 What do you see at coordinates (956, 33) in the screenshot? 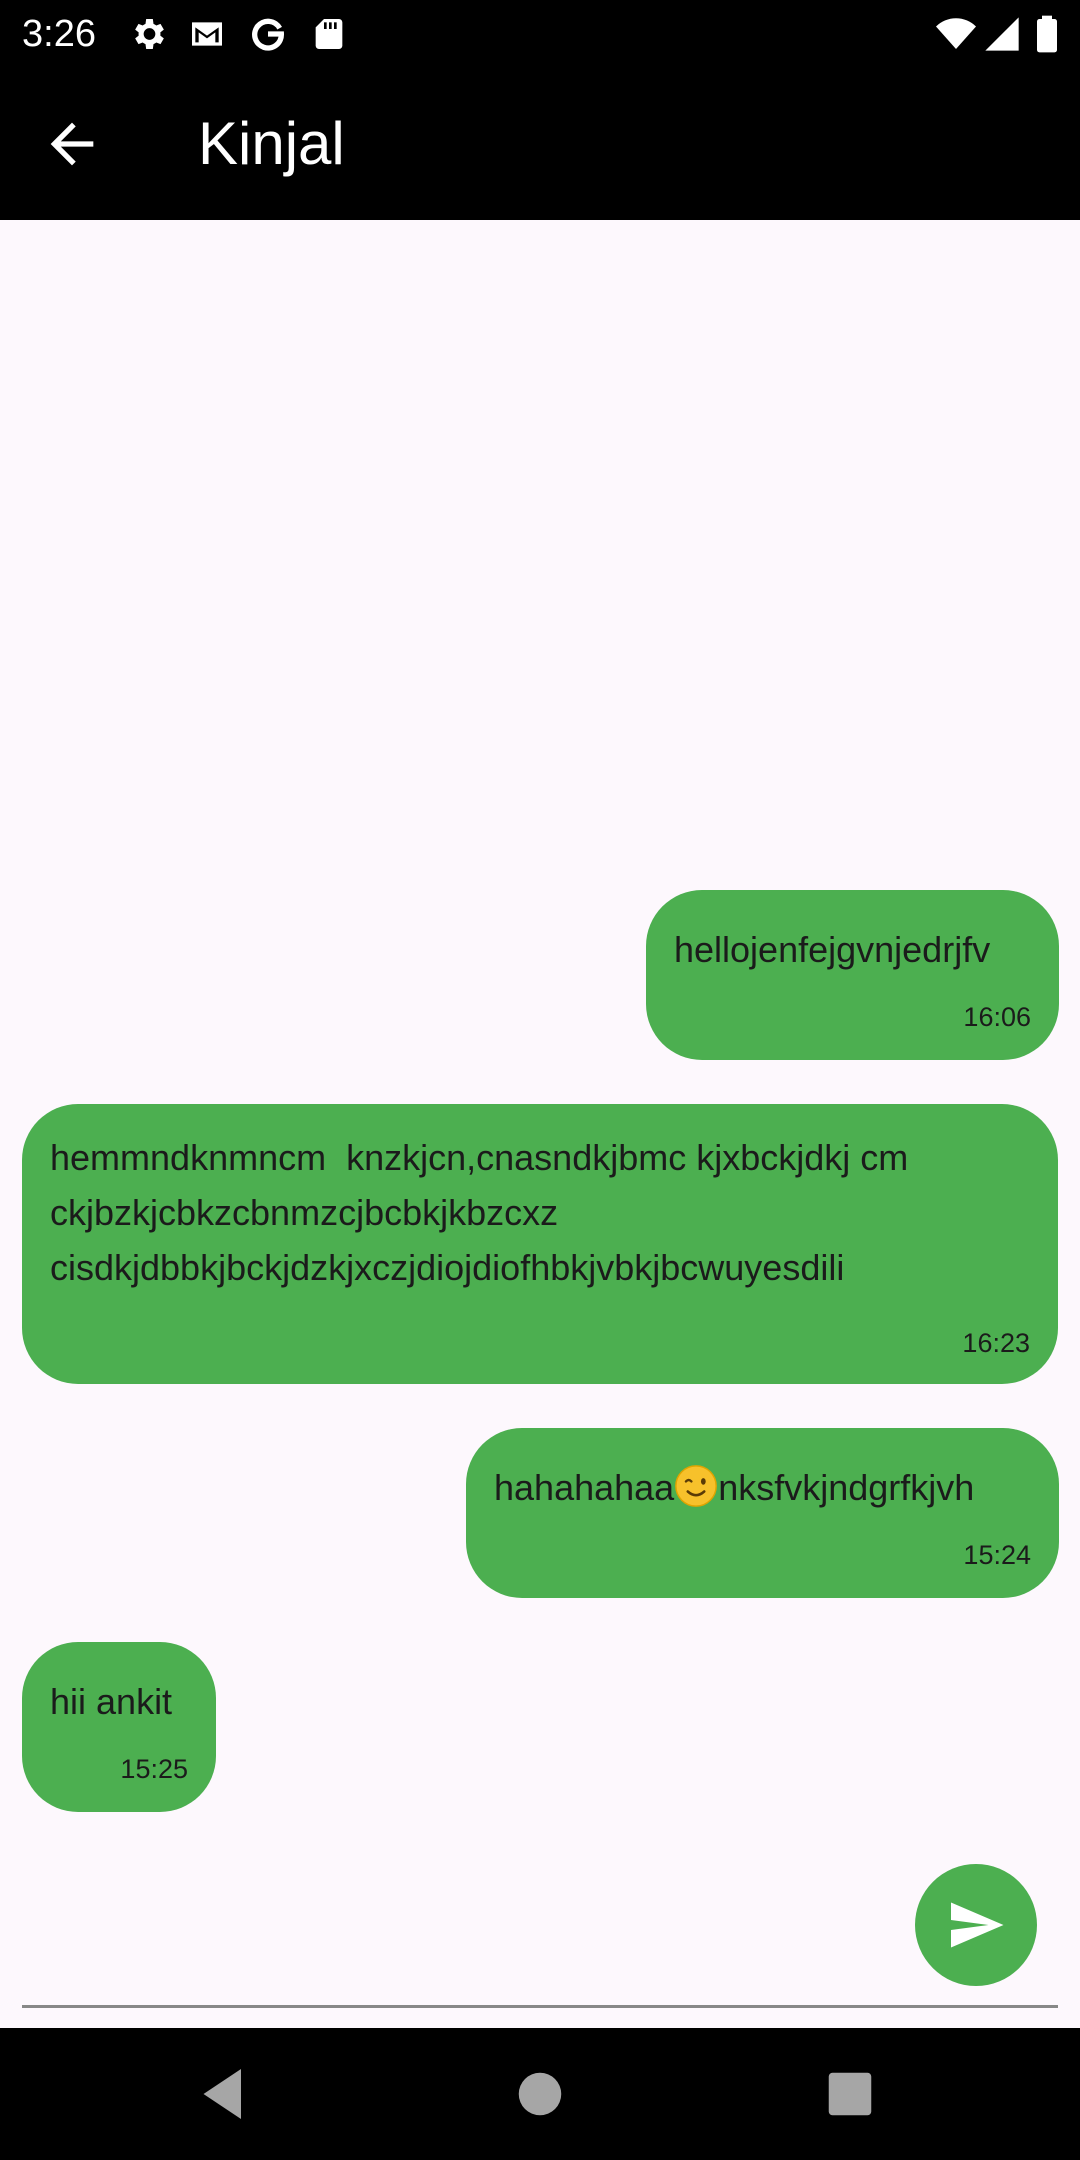
I see `wifi-icon` at bounding box center [956, 33].